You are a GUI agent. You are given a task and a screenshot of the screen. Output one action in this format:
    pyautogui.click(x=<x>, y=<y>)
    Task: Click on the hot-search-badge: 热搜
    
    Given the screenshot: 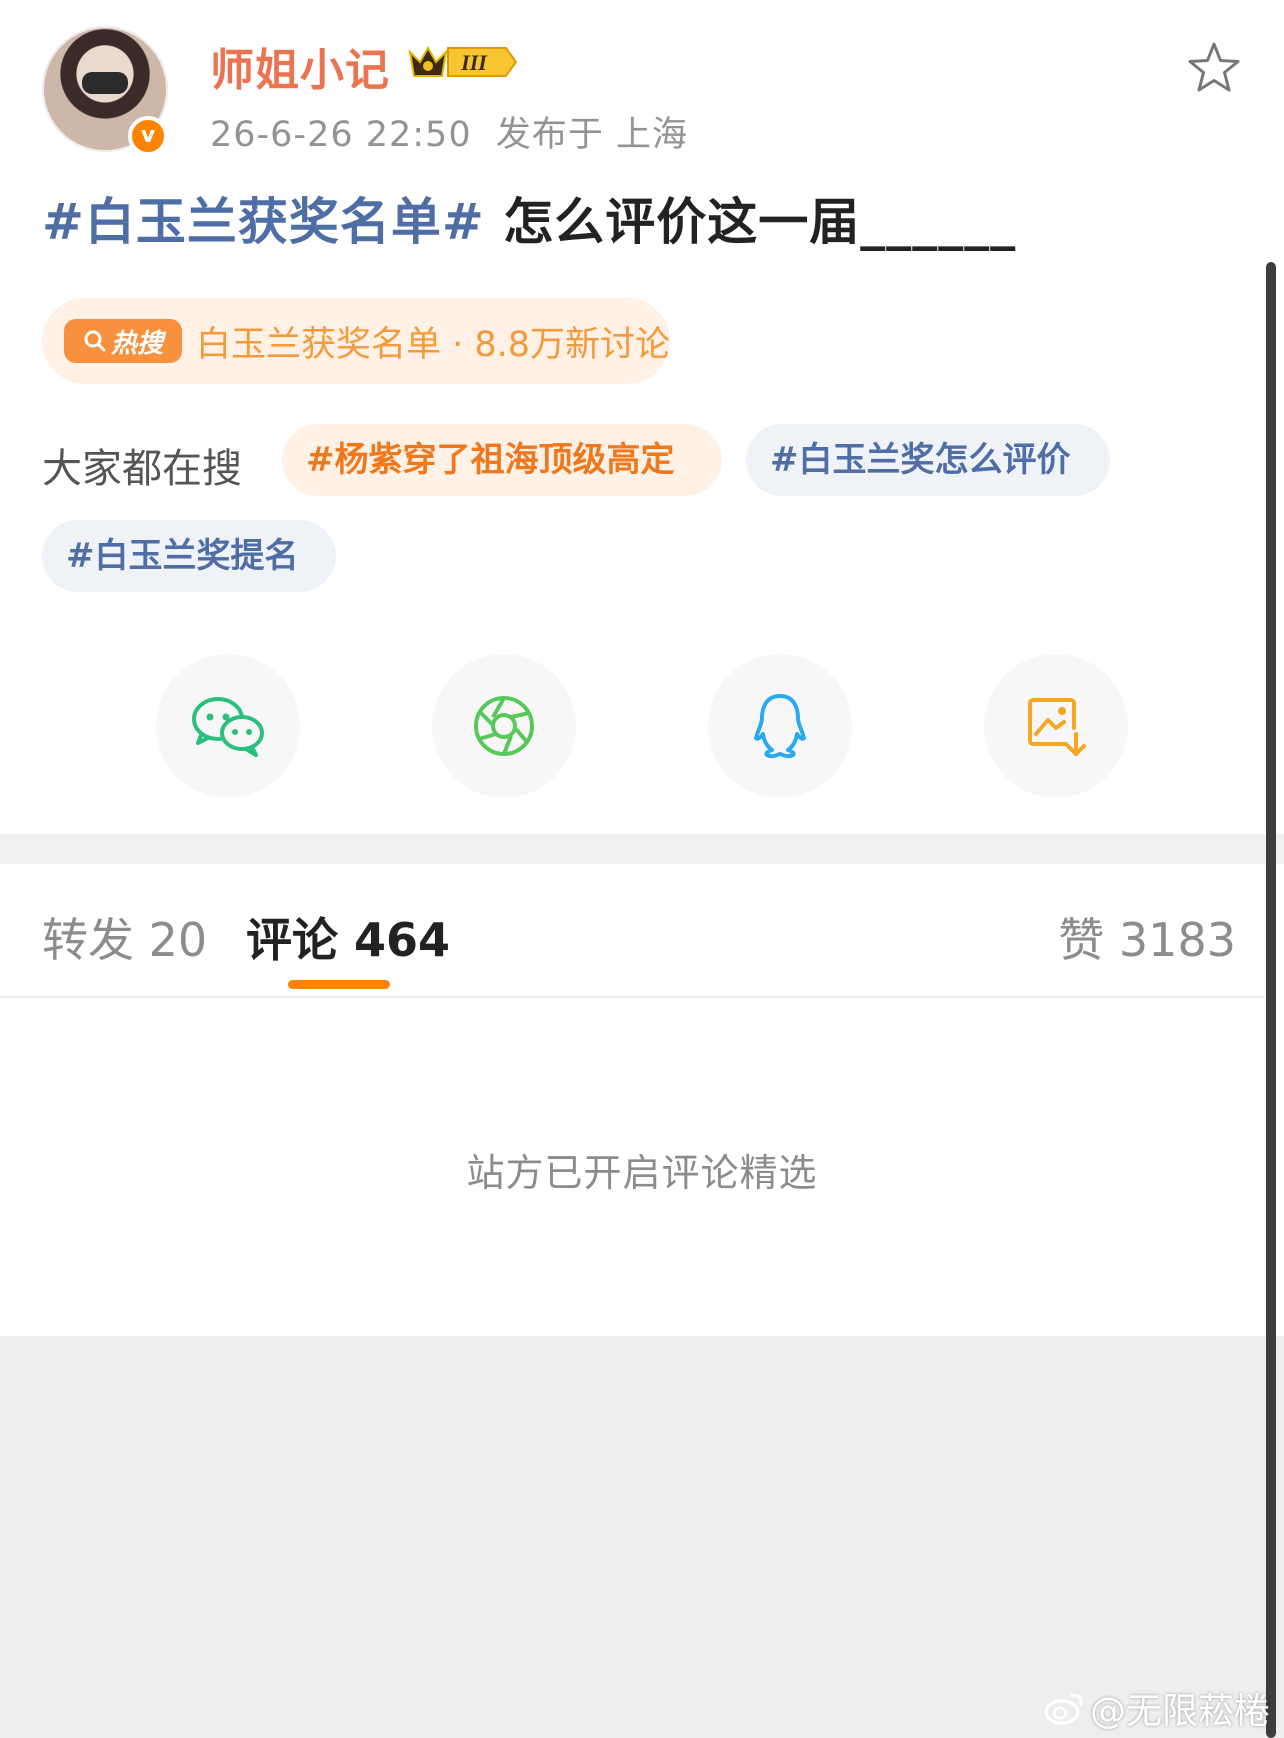 What is the action you would take?
    pyautogui.click(x=123, y=341)
    